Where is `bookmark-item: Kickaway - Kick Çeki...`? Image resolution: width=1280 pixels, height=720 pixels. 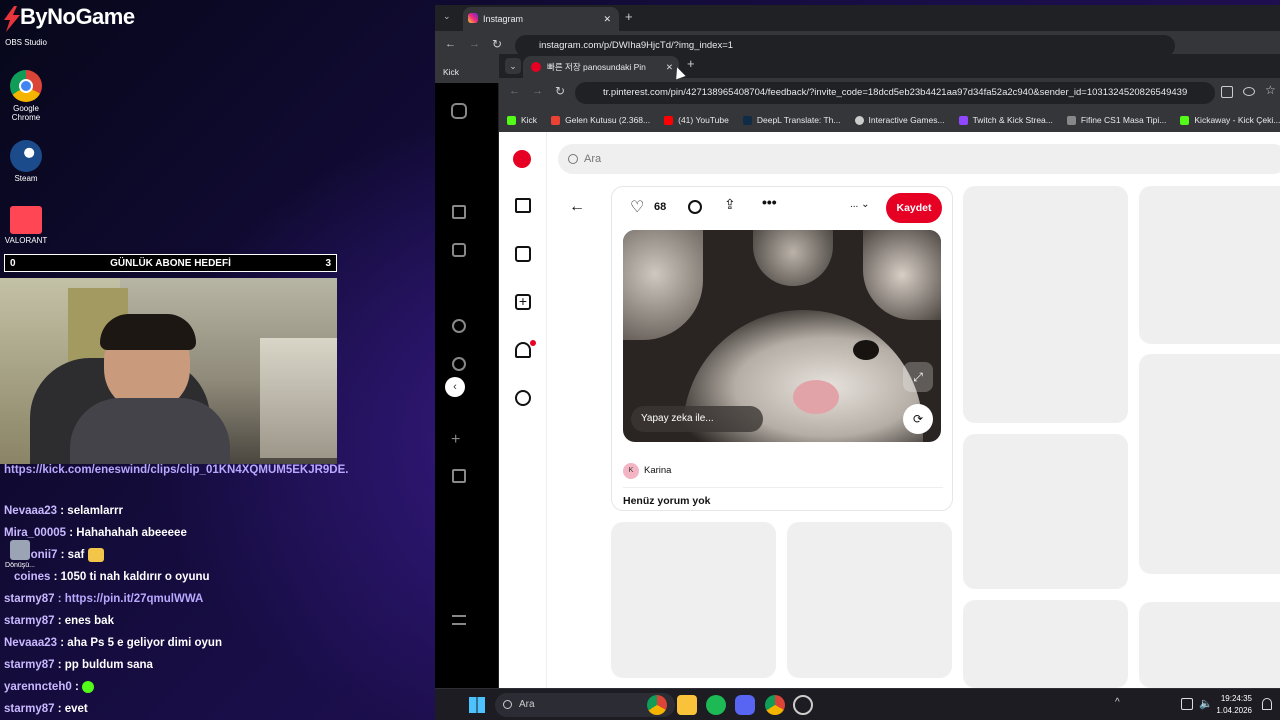 bookmark-item: Kickaway - Kick Çeki... is located at coordinates (1230, 120).